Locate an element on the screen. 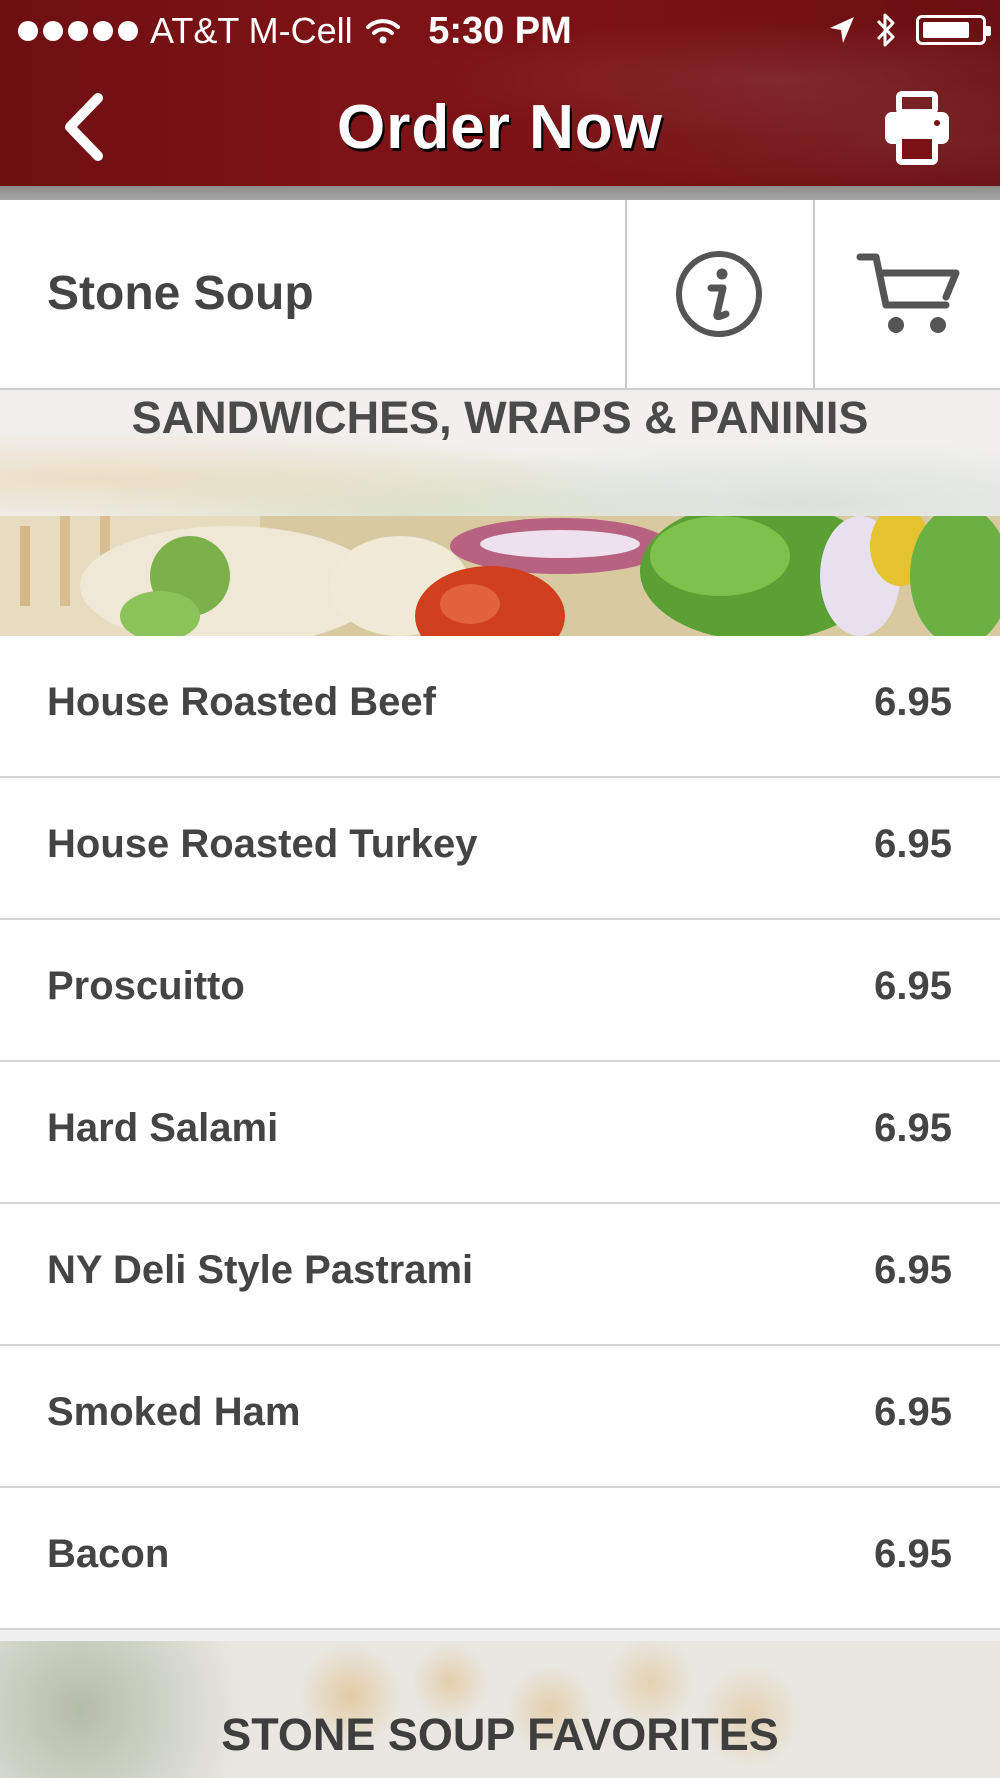 Image resolution: width=1000 pixels, height=1778 pixels. status-bar: AT&T M-Cell 5:30 PM is located at coordinates (500, 31).